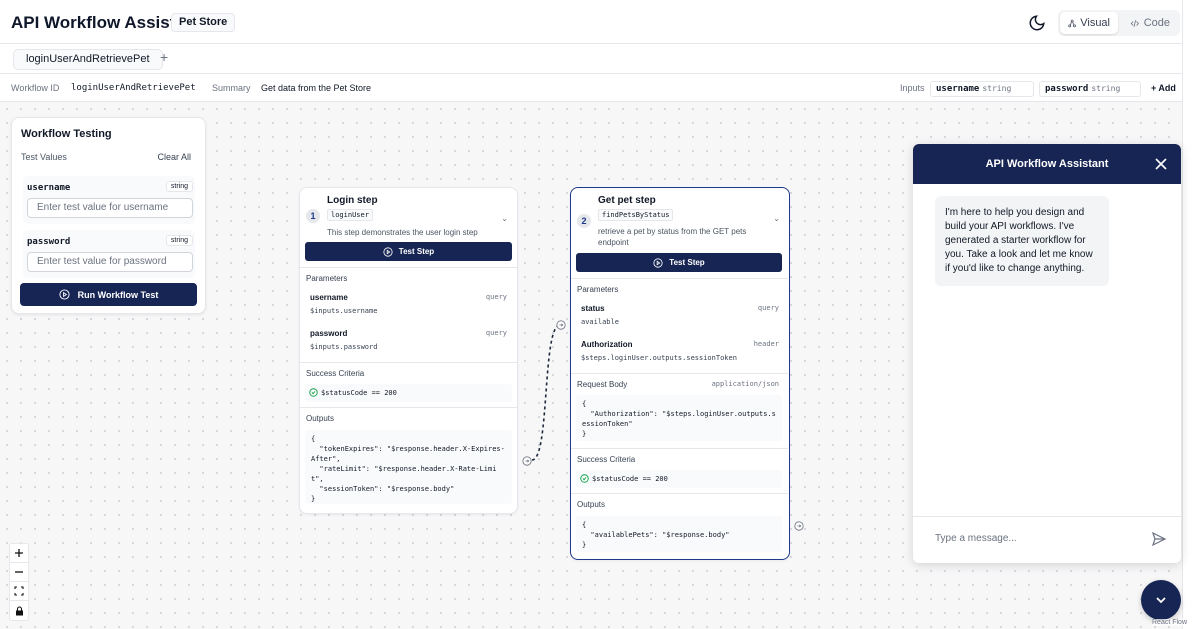 The width and height of the screenshot is (1200, 629). I want to click on summary-label: Summary, so click(231, 88).